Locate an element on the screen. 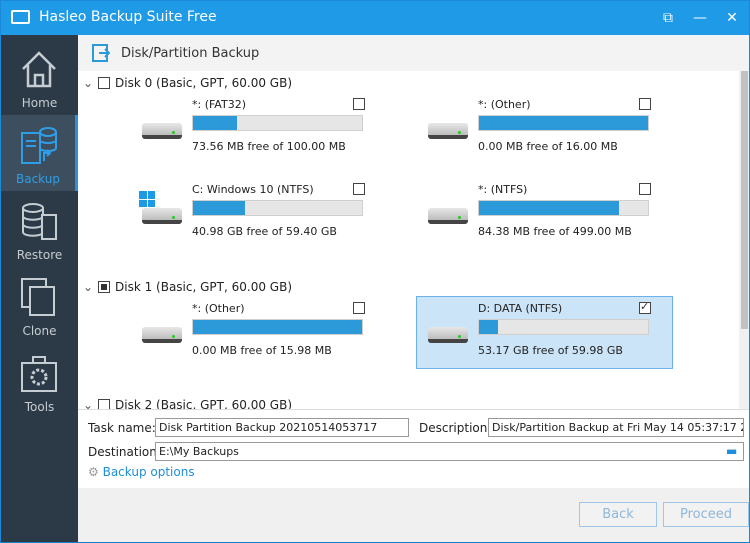 The width and height of the screenshot is (750, 543). disk-label: Disk 2 (Basic, GPT, 60.00 GB) is located at coordinates (203, 403).